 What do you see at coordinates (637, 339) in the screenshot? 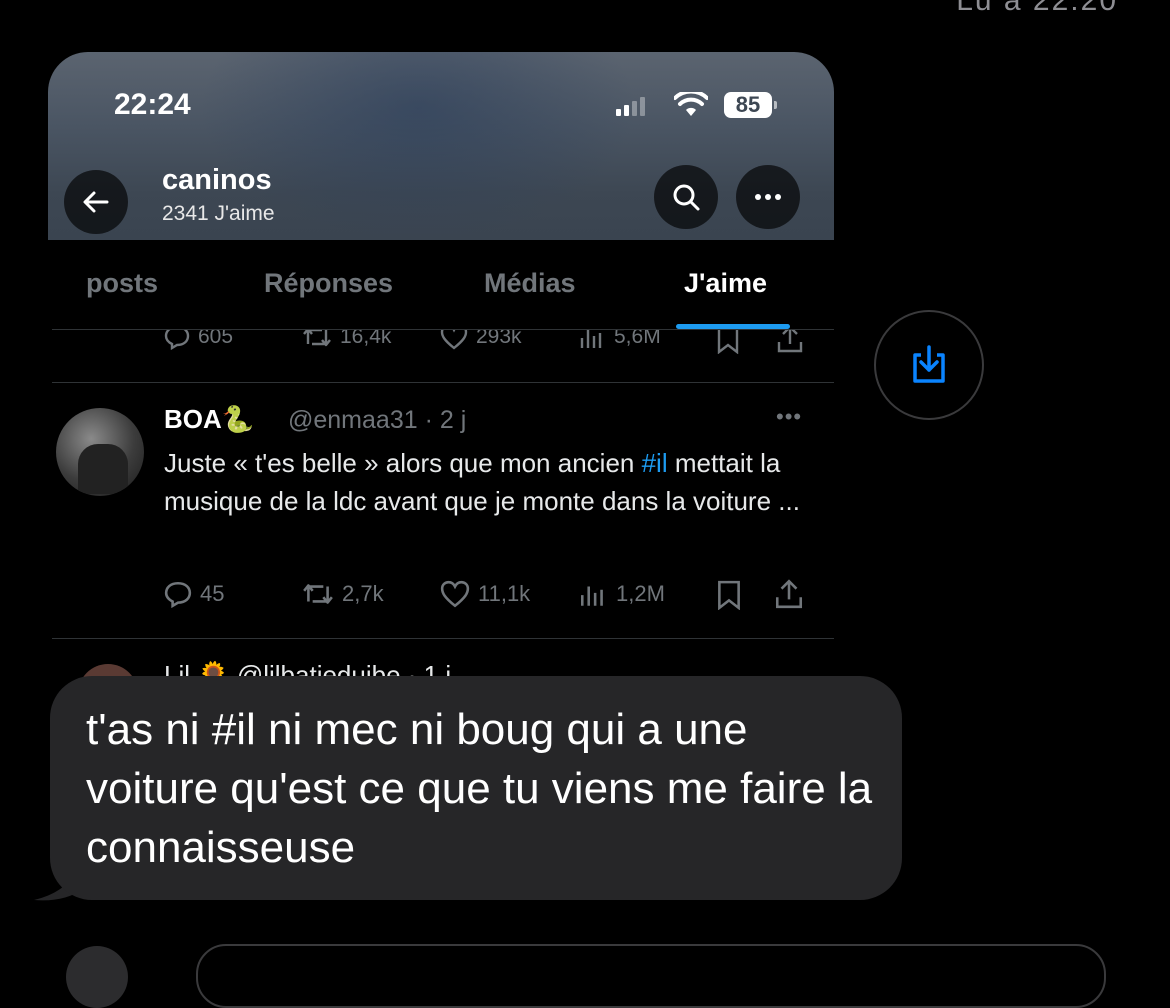
I see `views-count: 5,6M` at bounding box center [637, 339].